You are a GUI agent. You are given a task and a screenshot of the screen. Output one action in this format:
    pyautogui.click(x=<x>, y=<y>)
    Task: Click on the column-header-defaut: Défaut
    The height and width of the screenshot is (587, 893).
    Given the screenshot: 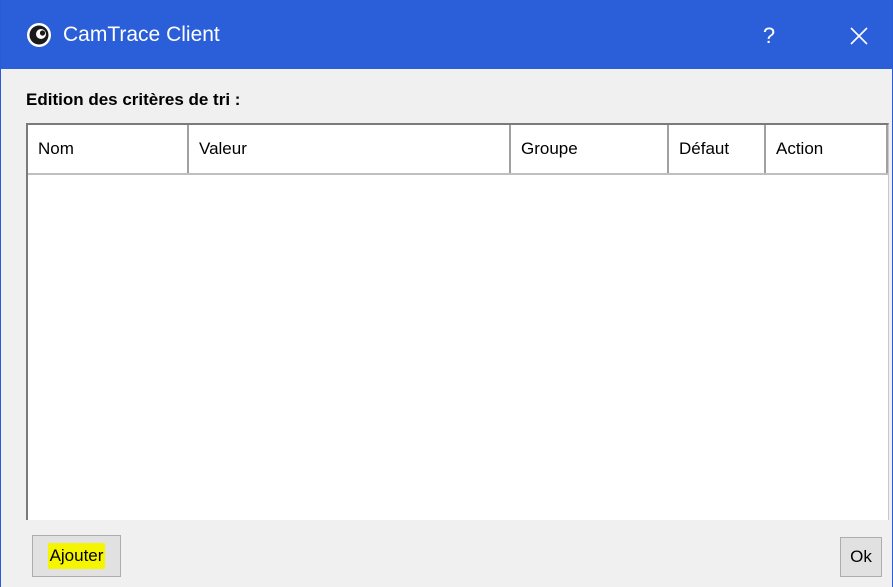 What is the action you would take?
    pyautogui.click(x=717, y=149)
    